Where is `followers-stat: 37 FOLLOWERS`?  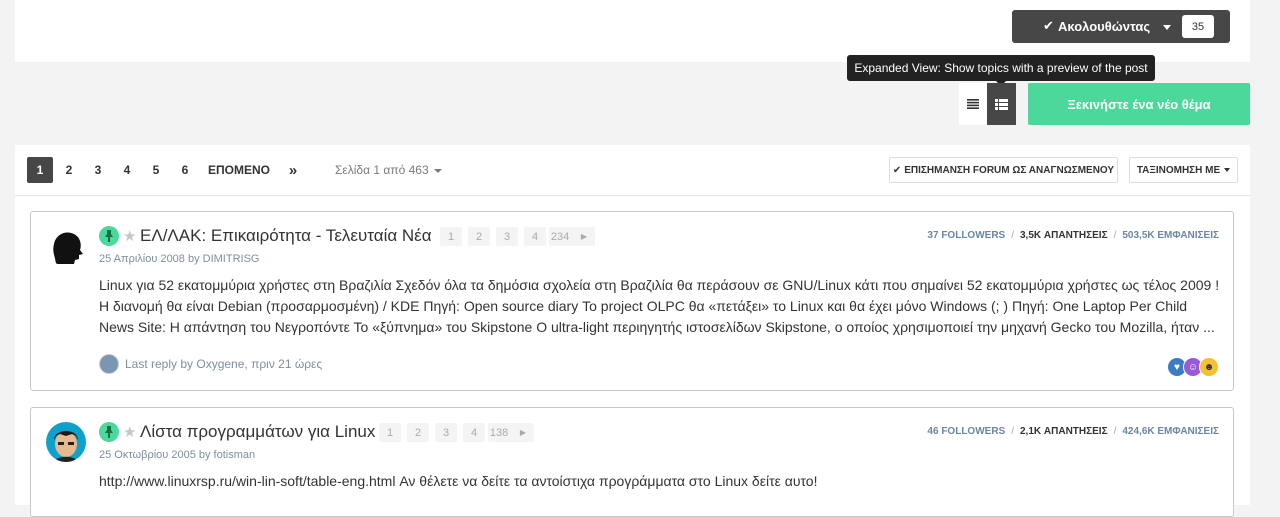 followers-stat: 37 FOLLOWERS is located at coordinates (966, 235).